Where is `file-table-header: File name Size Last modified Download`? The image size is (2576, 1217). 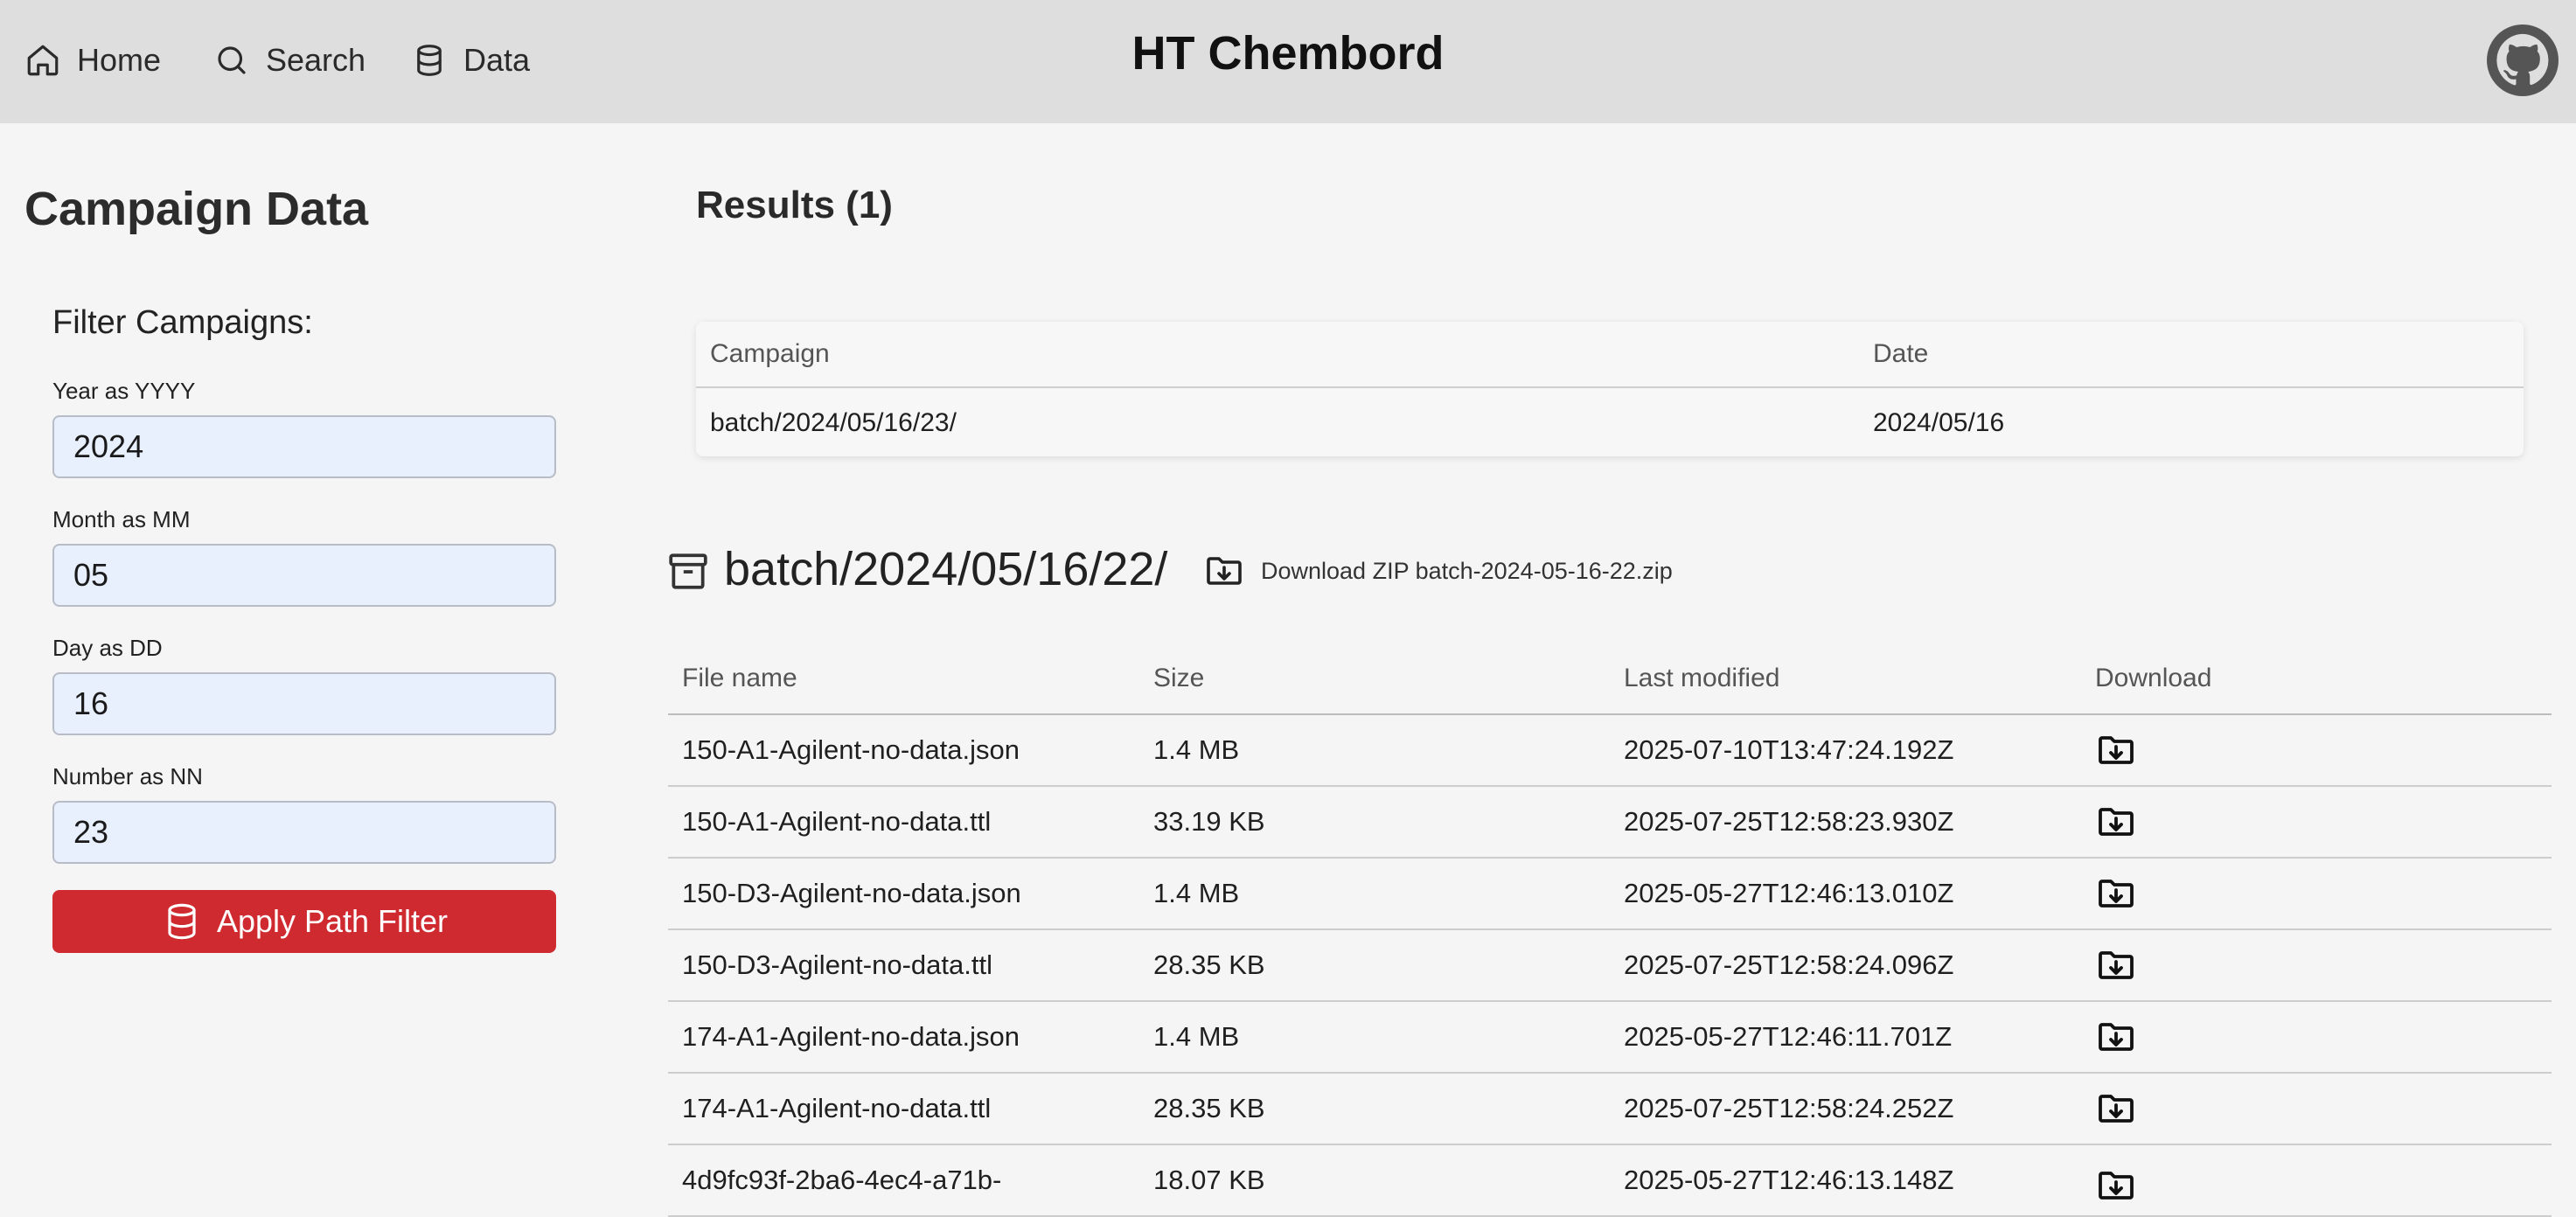
file-table-header: File name Size Last modified Download is located at coordinates (1610, 679).